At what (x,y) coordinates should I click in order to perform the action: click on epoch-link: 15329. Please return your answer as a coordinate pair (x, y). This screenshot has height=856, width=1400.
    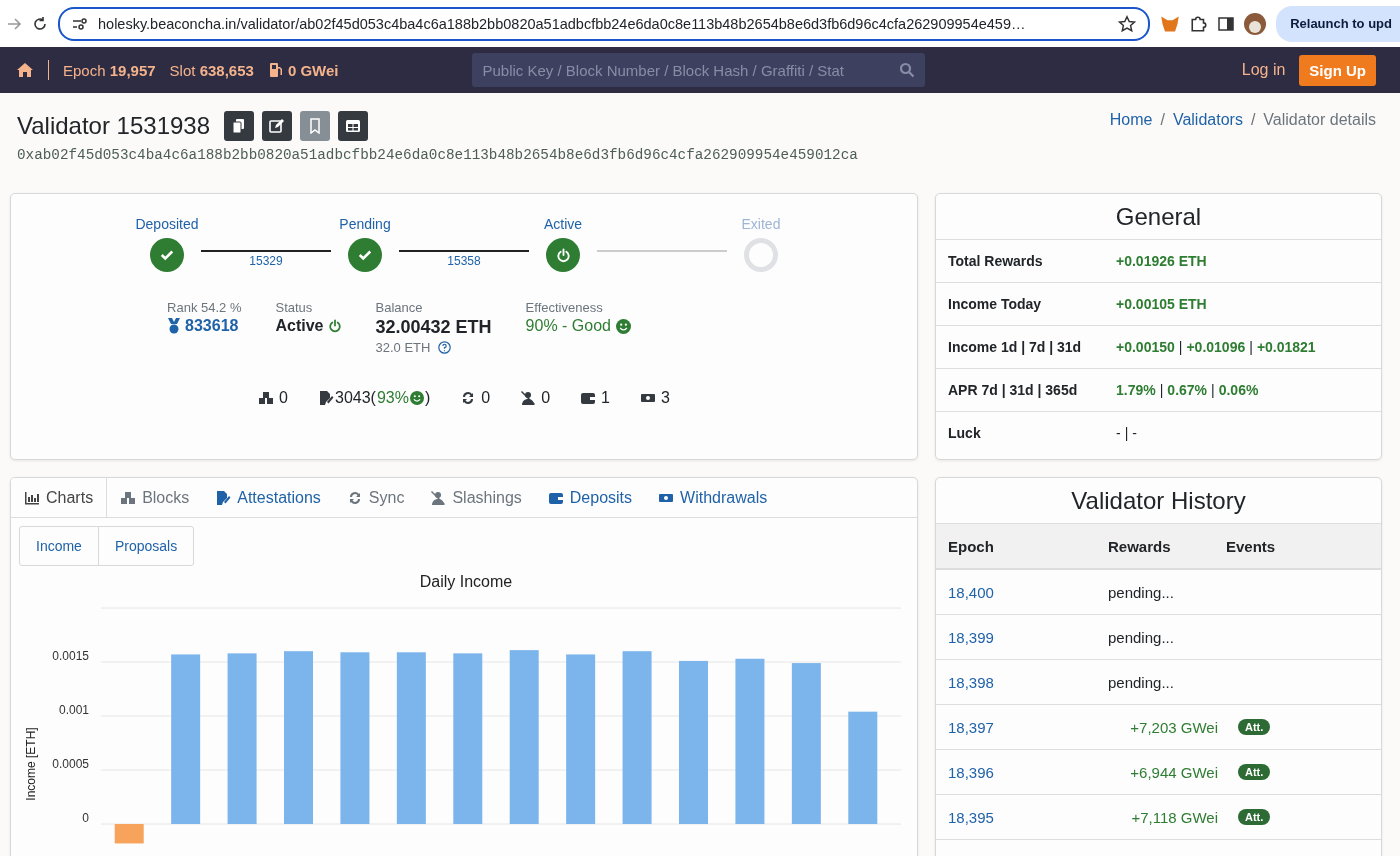
    Looking at the image, I should click on (266, 261).